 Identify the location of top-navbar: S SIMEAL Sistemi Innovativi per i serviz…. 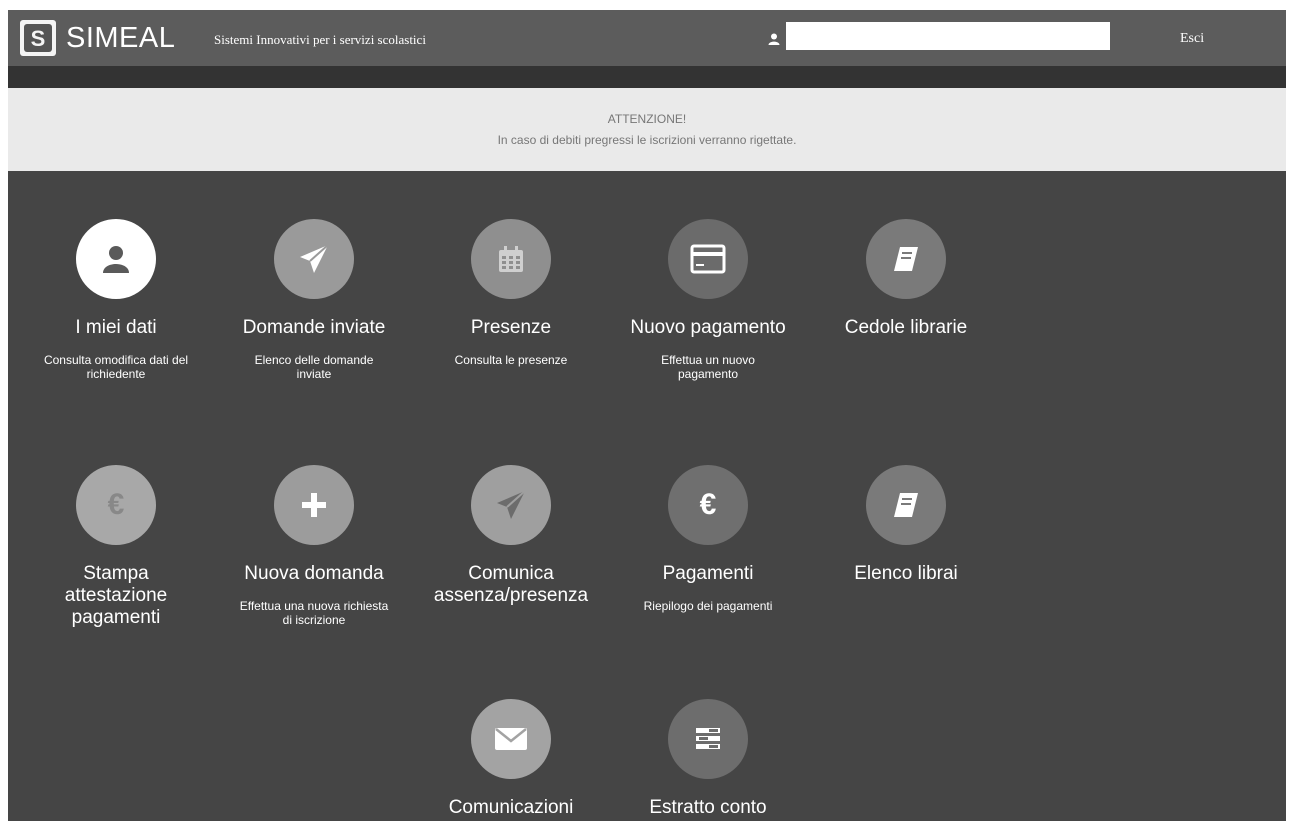
(647, 38).